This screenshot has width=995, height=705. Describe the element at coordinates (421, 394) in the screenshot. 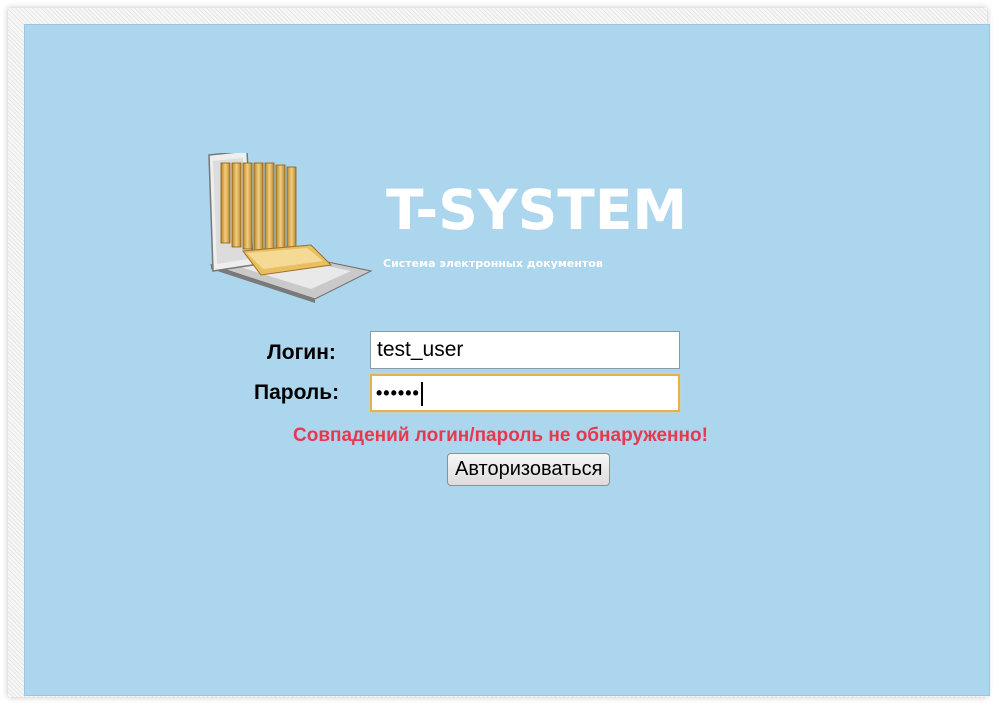

I see `text-caret` at that location.